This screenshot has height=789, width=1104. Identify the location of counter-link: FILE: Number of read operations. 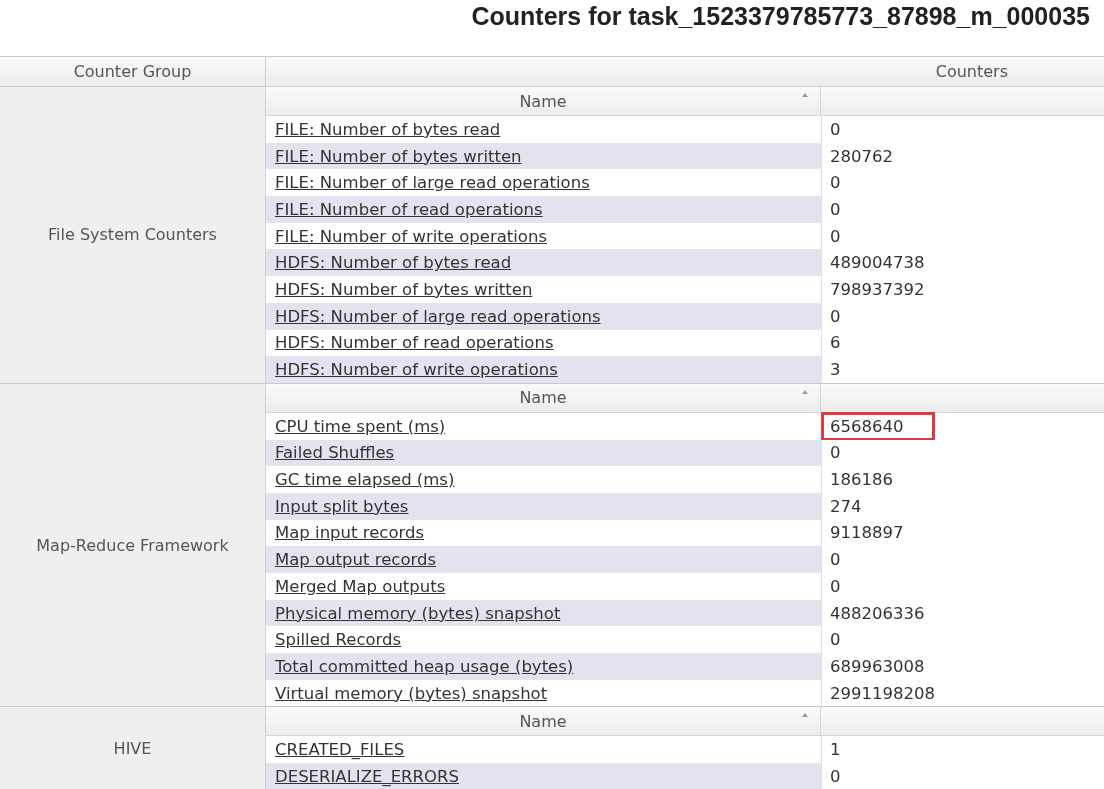
(409, 209).